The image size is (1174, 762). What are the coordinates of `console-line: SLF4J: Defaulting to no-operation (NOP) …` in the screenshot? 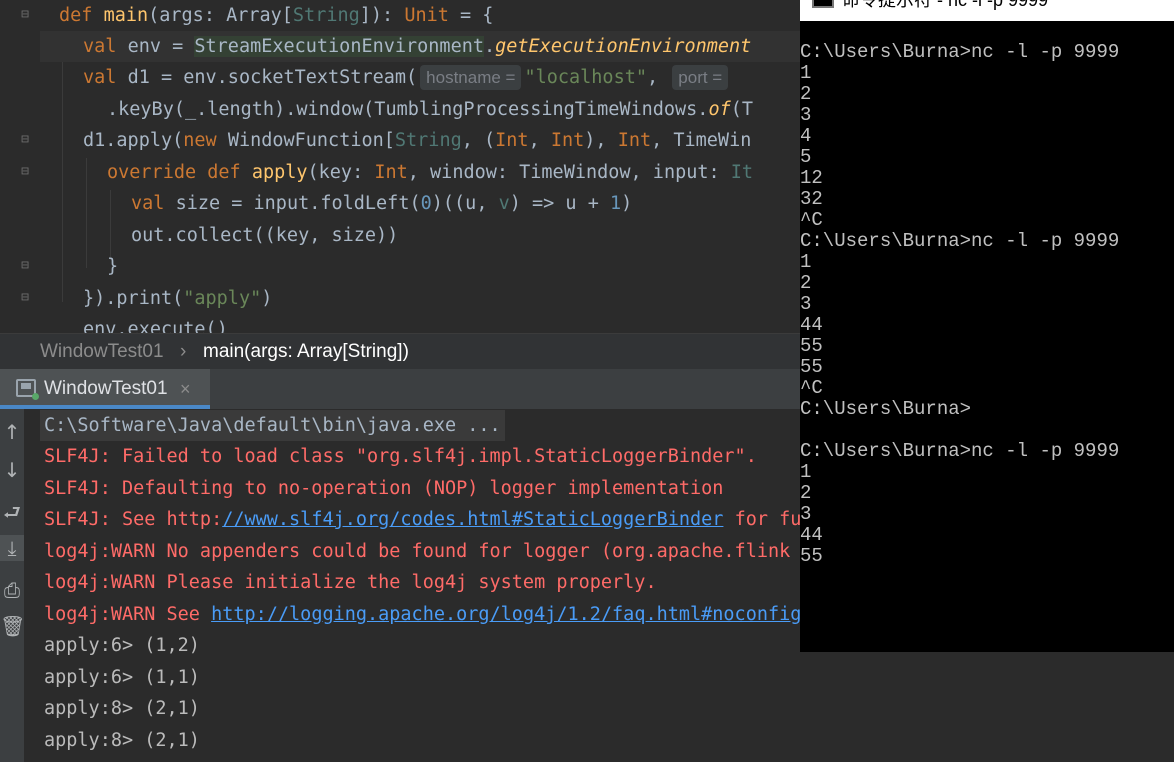 It's located at (384, 488).